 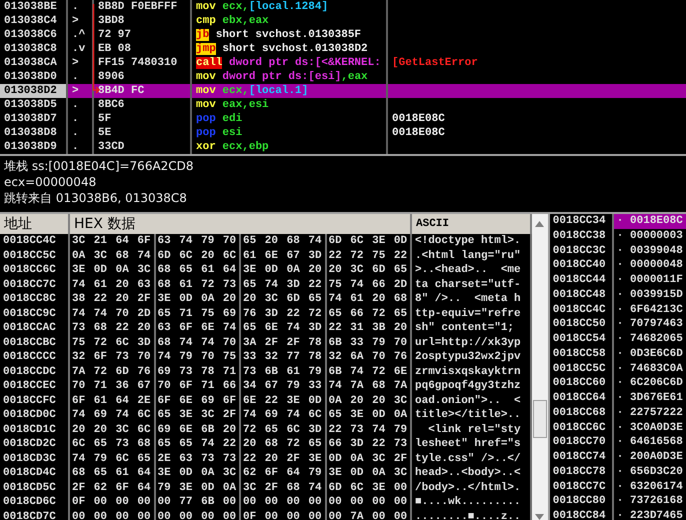 I want to click on stack-value: · 3D676E61, so click(x=650, y=398).